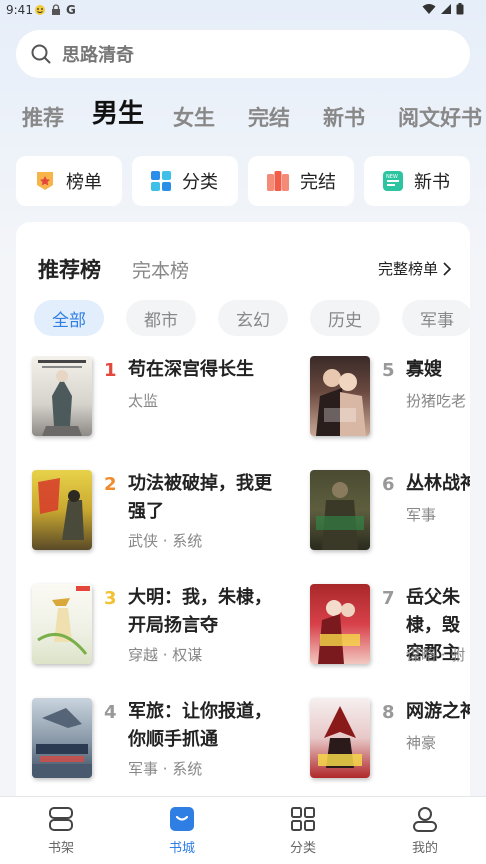  I want to click on ranking-entry-label: 榜单, so click(84, 182).